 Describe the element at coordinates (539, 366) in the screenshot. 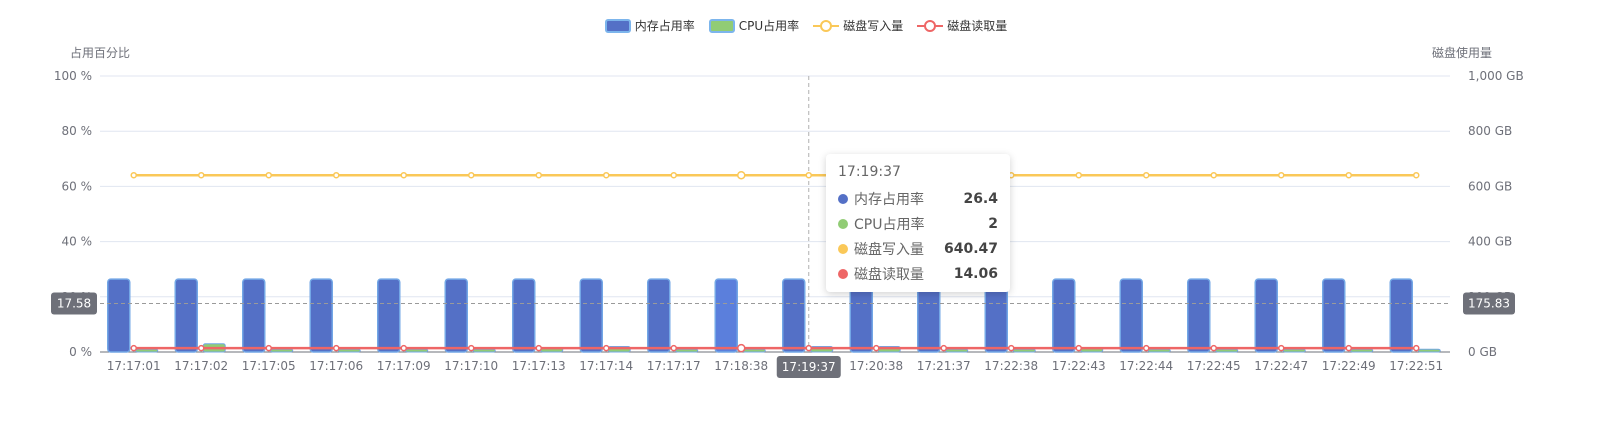

I see `x-tick-label: 17:17:13` at that location.